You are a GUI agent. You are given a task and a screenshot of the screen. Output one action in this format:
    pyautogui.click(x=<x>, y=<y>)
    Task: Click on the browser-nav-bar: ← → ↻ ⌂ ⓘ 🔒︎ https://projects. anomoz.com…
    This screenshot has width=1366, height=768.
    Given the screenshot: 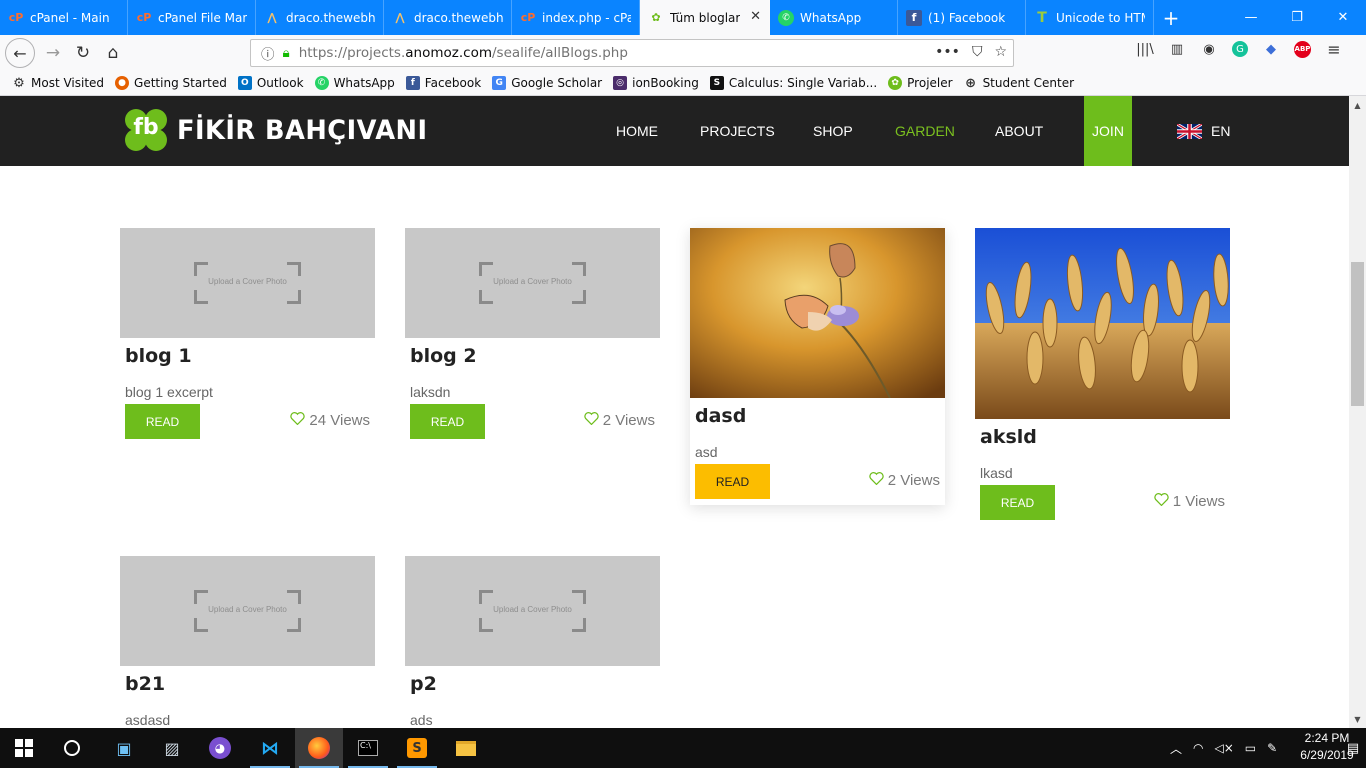 What is the action you would take?
    pyautogui.click(x=683, y=53)
    